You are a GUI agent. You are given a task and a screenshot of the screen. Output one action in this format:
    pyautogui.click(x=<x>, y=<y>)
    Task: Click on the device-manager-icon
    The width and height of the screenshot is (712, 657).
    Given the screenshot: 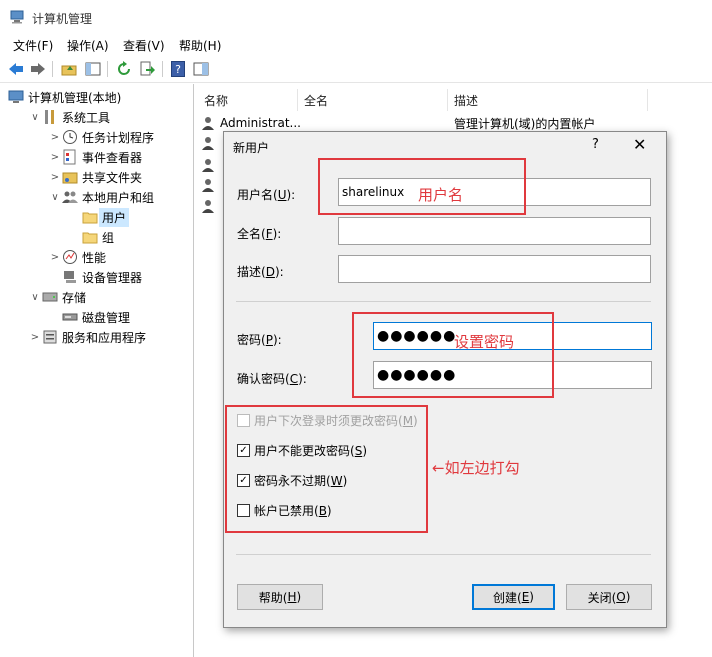 What is the action you would take?
    pyautogui.click(x=70, y=277)
    